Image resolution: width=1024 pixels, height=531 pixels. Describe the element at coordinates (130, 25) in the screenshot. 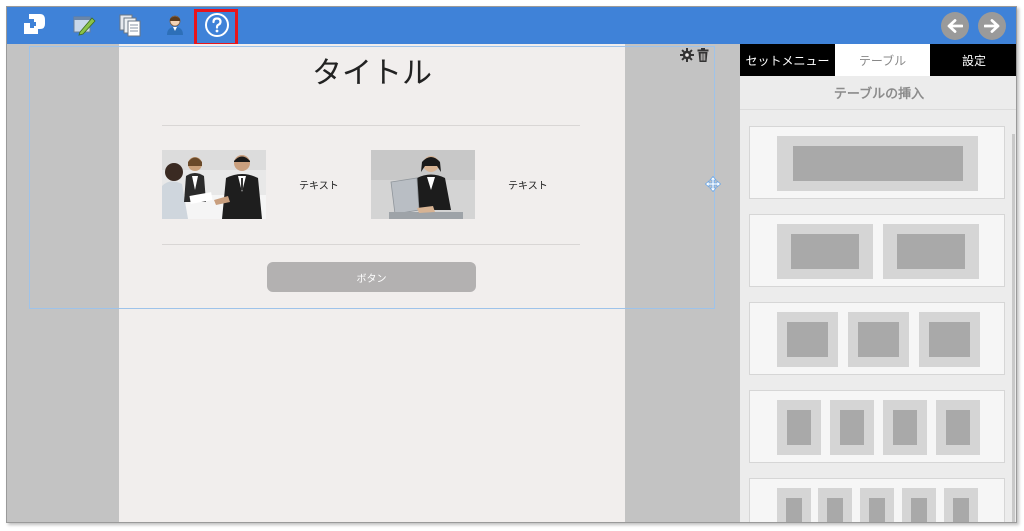

I see `pages-icon` at that location.